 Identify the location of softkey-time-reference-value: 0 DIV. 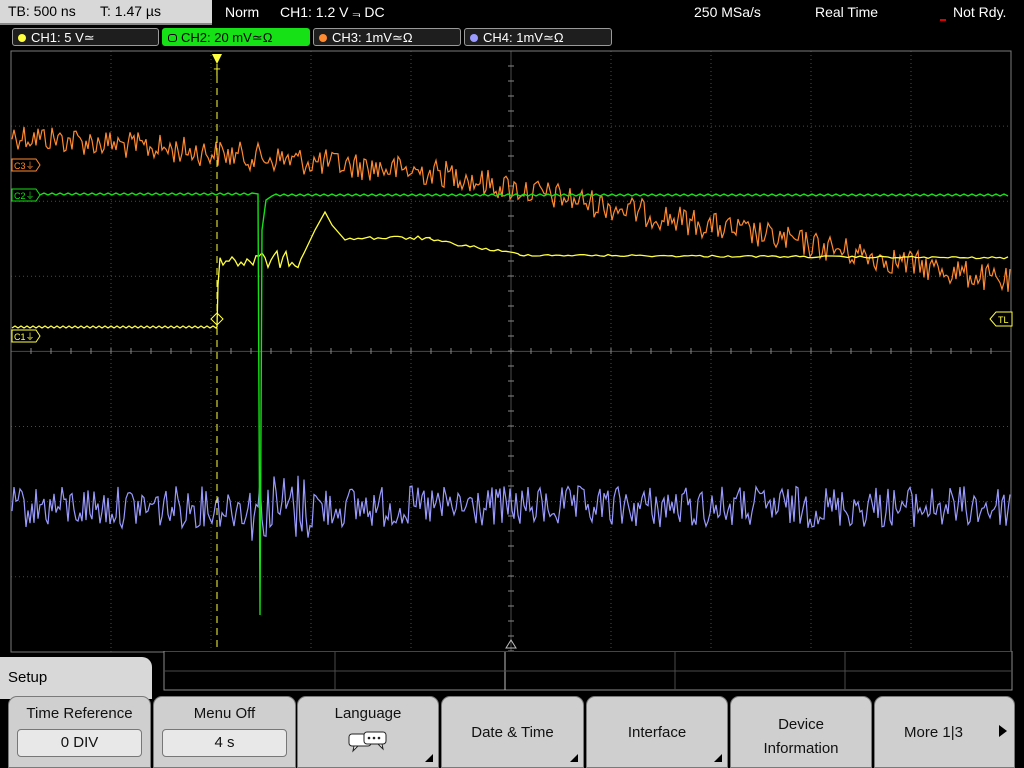
(79, 743).